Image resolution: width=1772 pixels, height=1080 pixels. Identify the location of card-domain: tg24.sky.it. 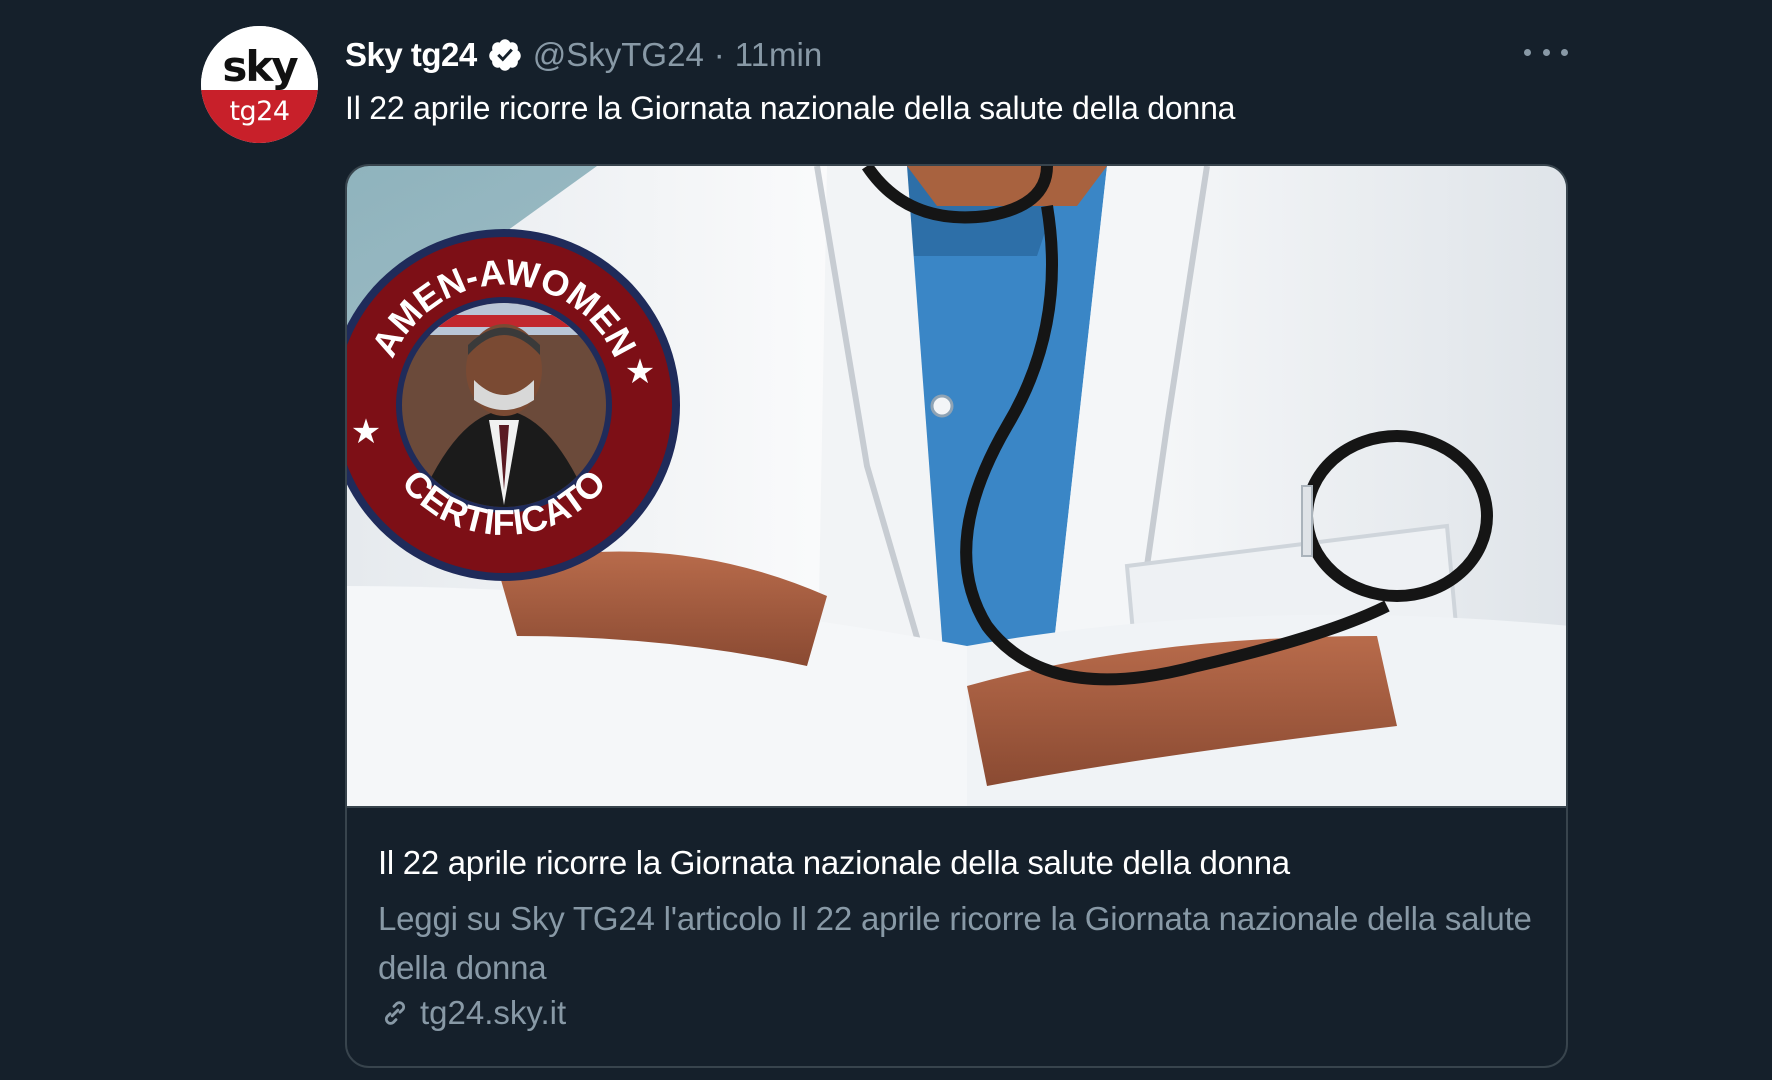
(472, 1013).